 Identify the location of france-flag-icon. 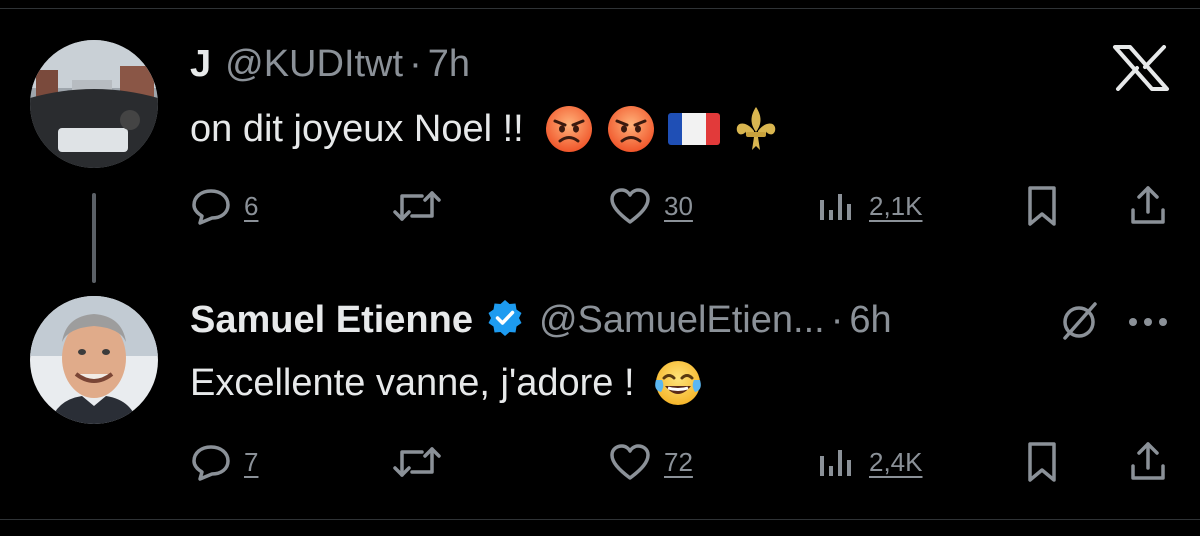
(693, 129).